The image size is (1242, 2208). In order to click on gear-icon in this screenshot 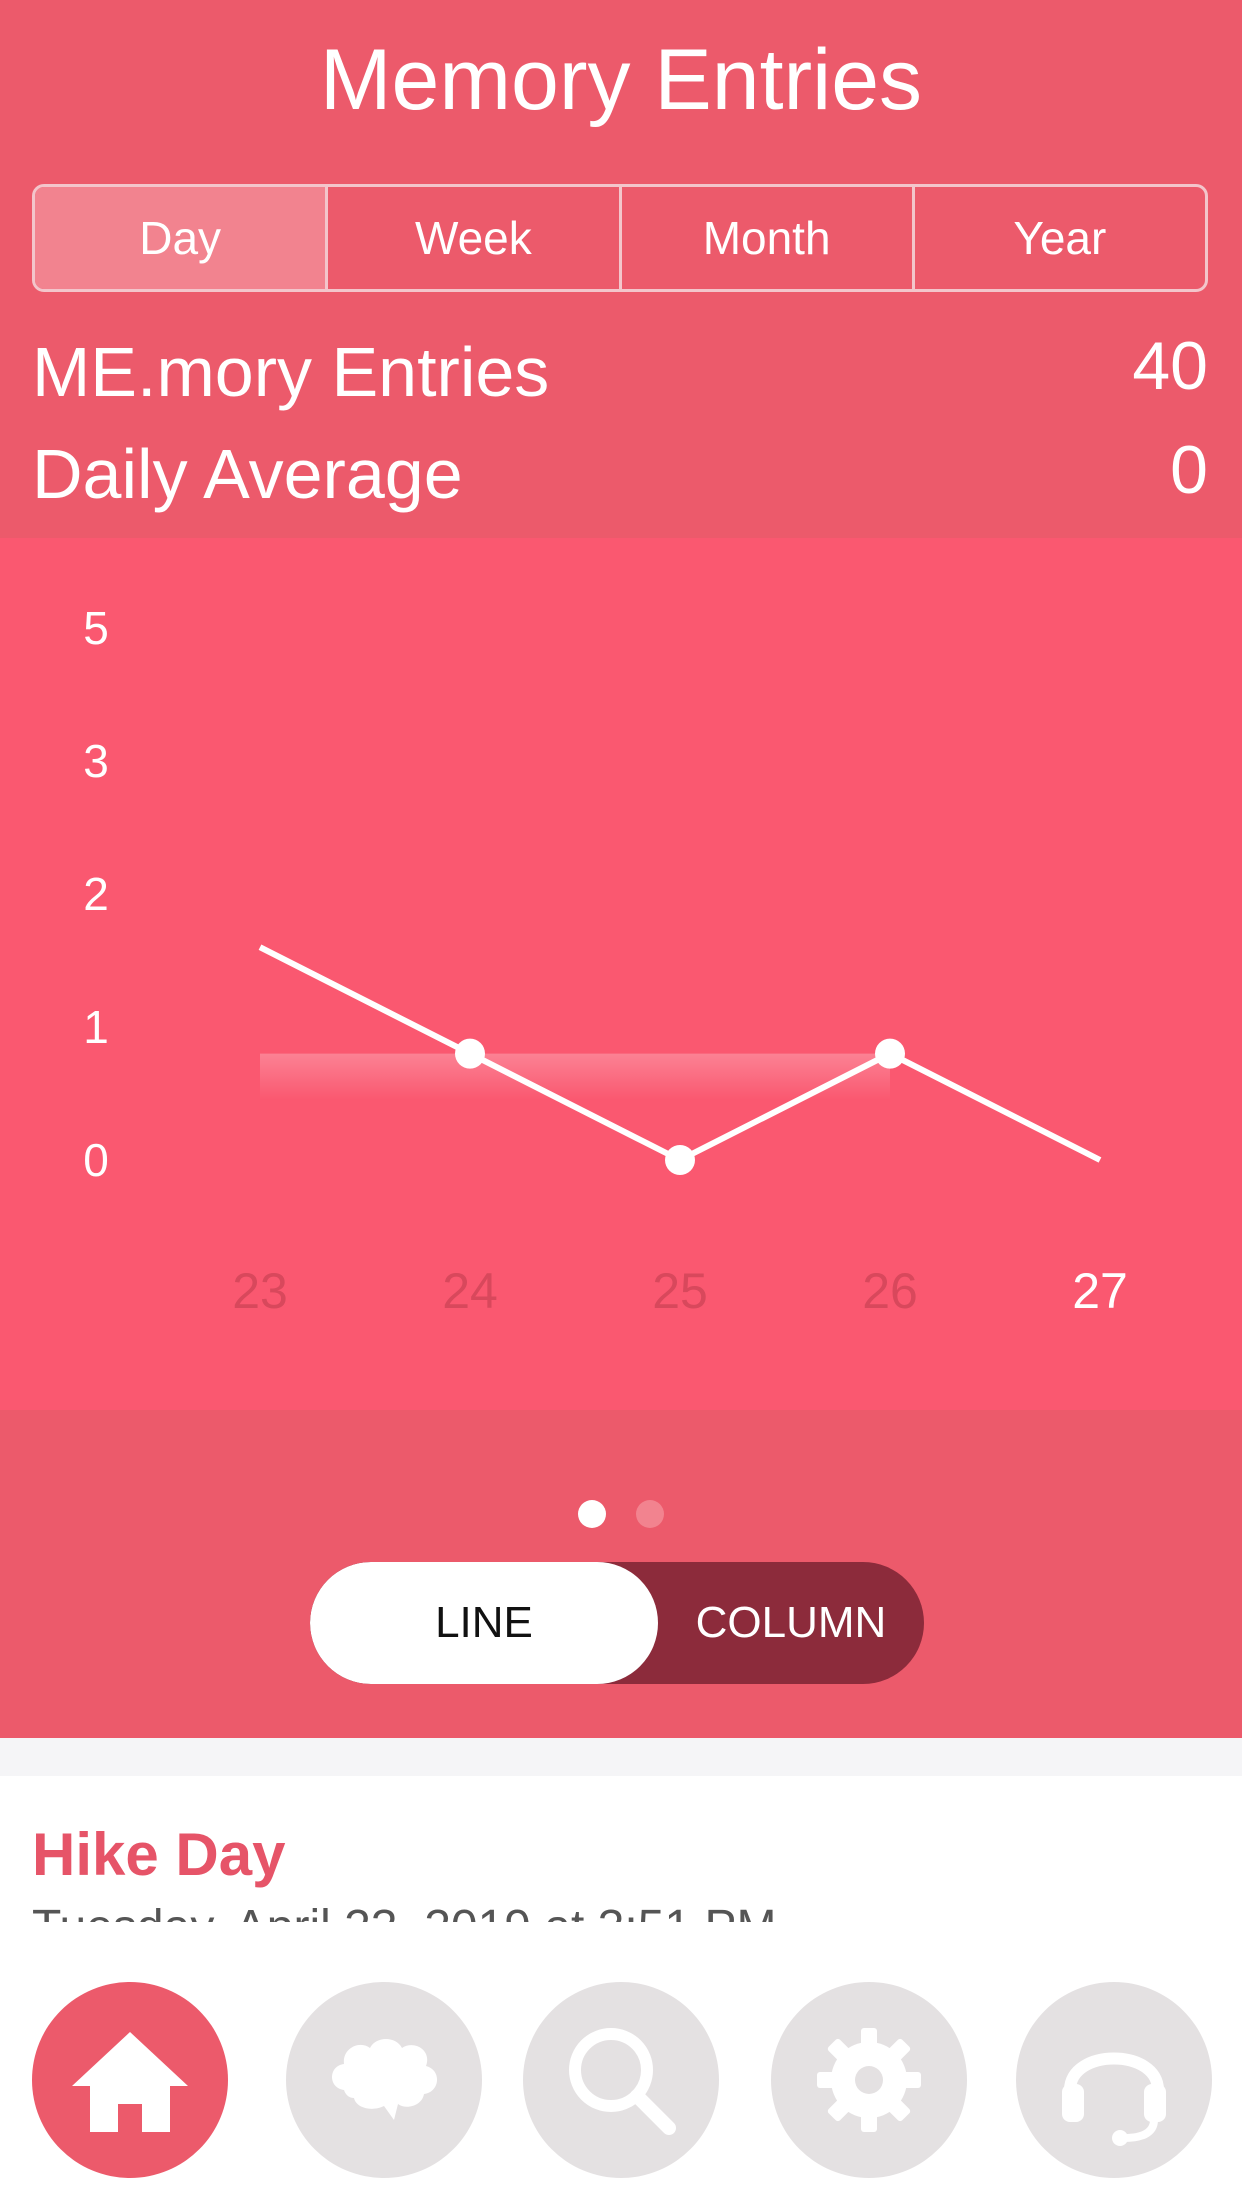, I will do `click(869, 2080)`.